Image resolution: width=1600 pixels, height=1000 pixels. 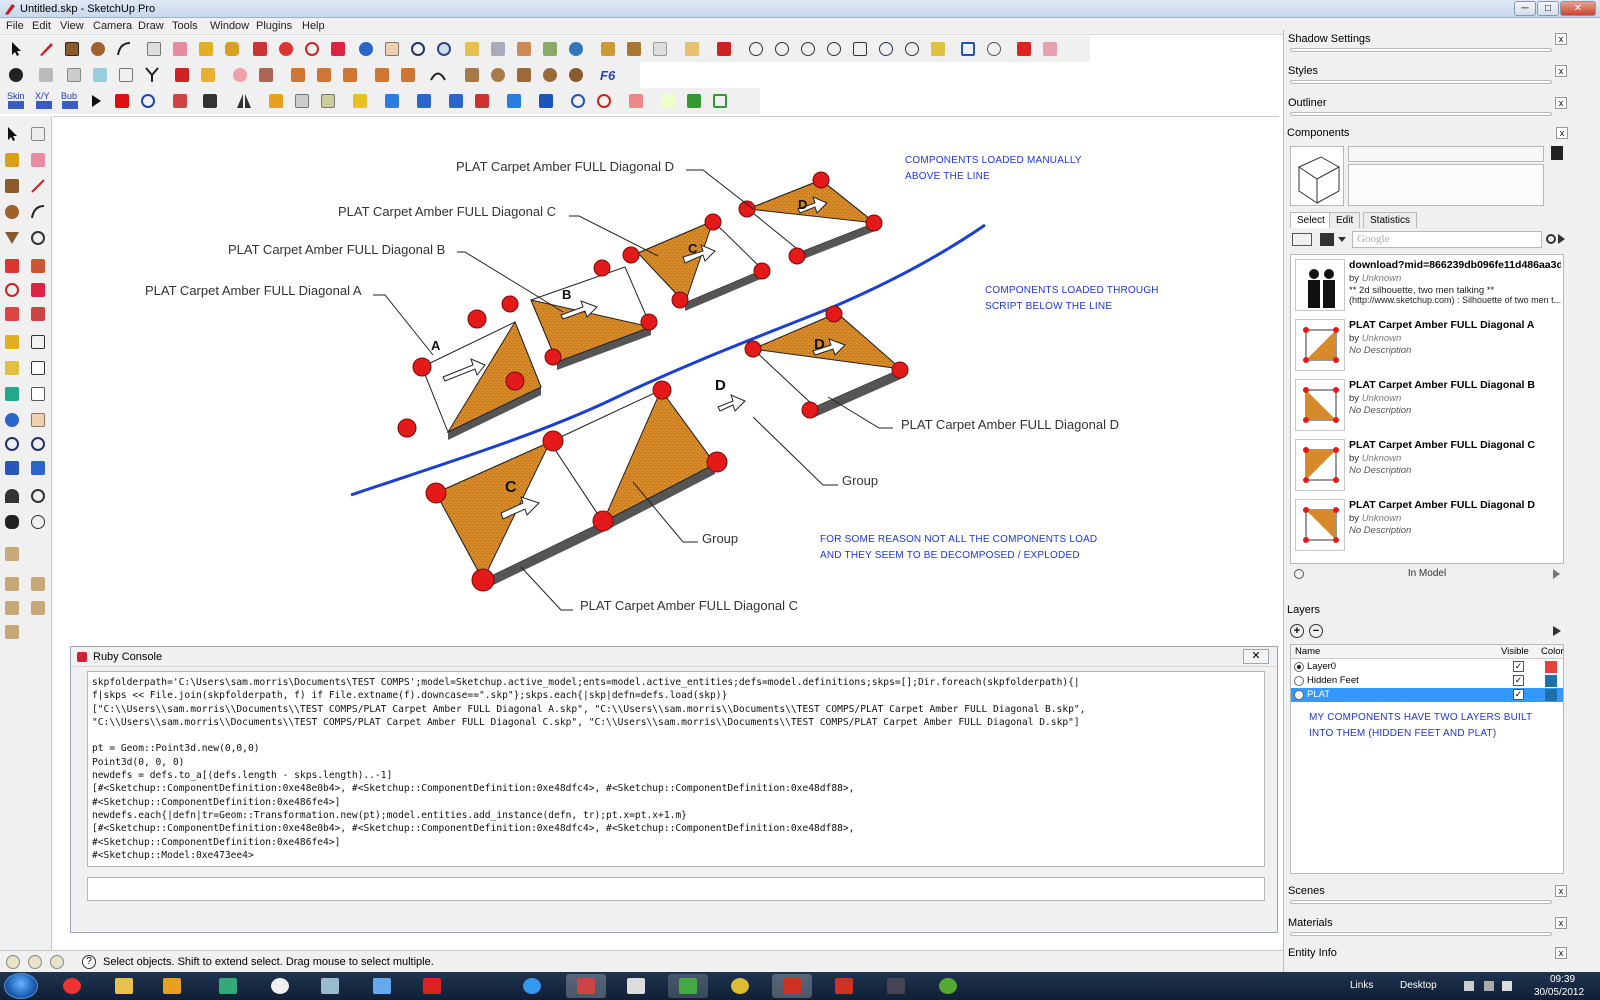 I want to click on scenes-close: x, so click(x=1561, y=891).